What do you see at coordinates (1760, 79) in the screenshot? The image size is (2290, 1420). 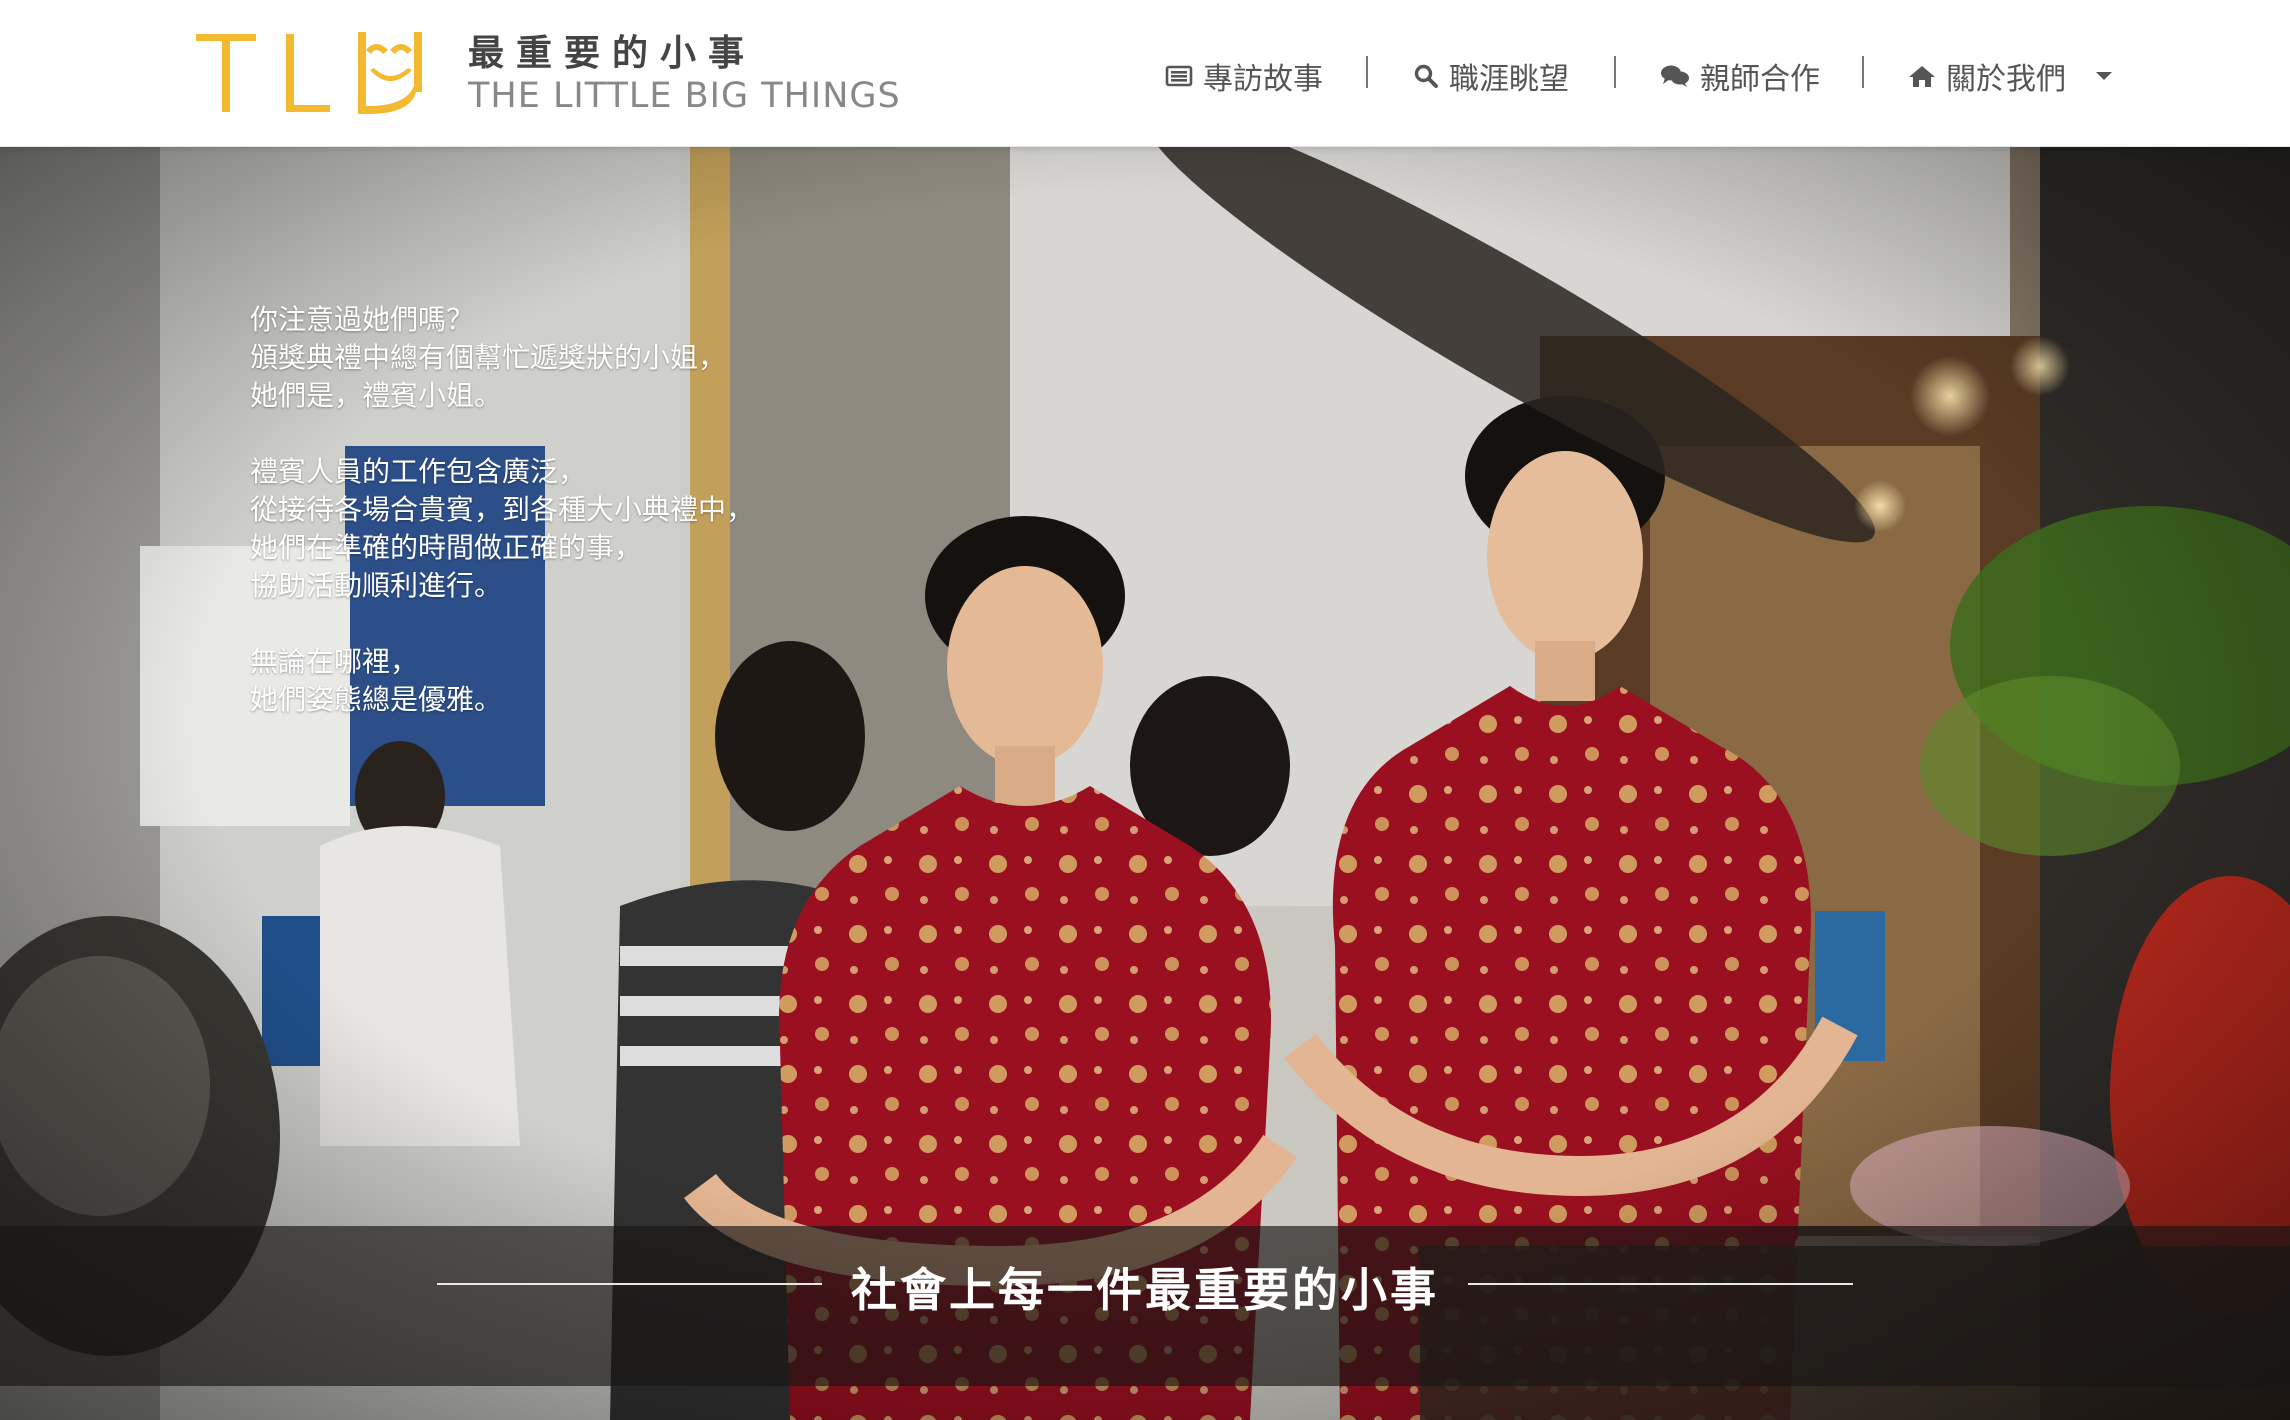 I see `nav-label-parent-teacher: 親師合作` at bounding box center [1760, 79].